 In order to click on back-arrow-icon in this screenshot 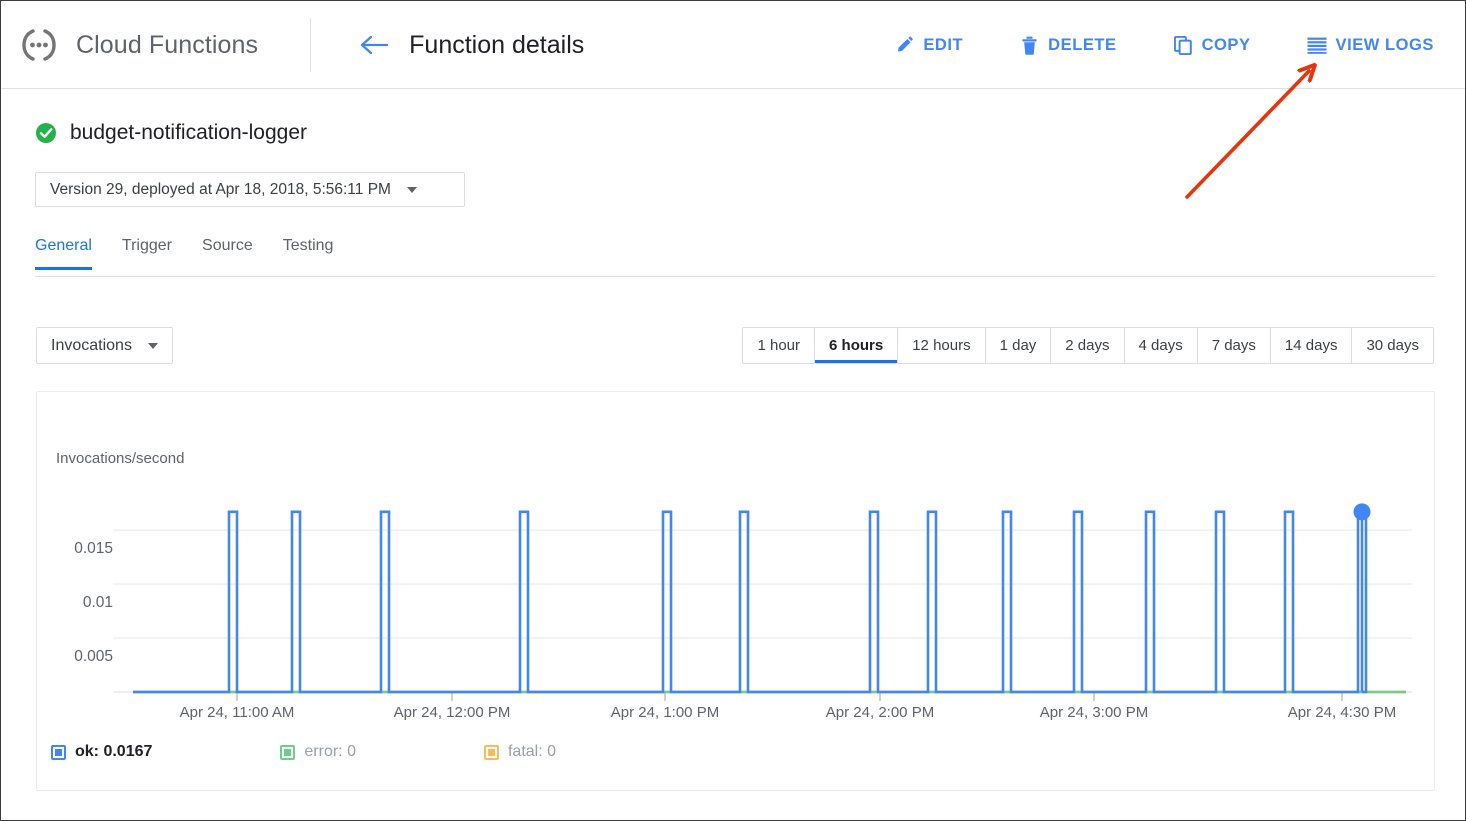, I will do `click(374, 45)`.